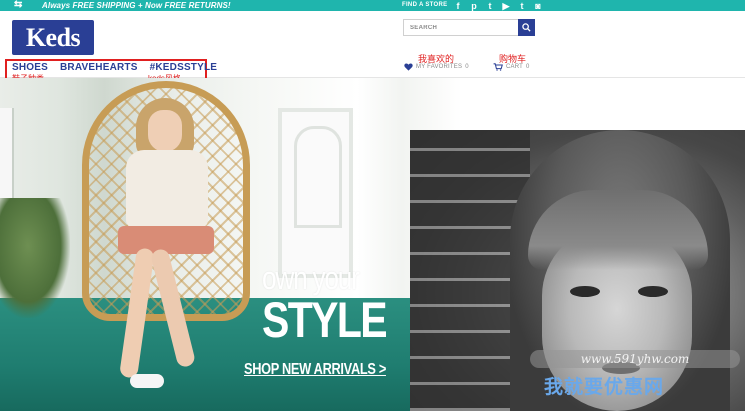 Image resolution: width=745 pixels, height=411 pixels. What do you see at coordinates (18, 5) in the screenshot?
I see `swap-arrows-icon: ⇆` at bounding box center [18, 5].